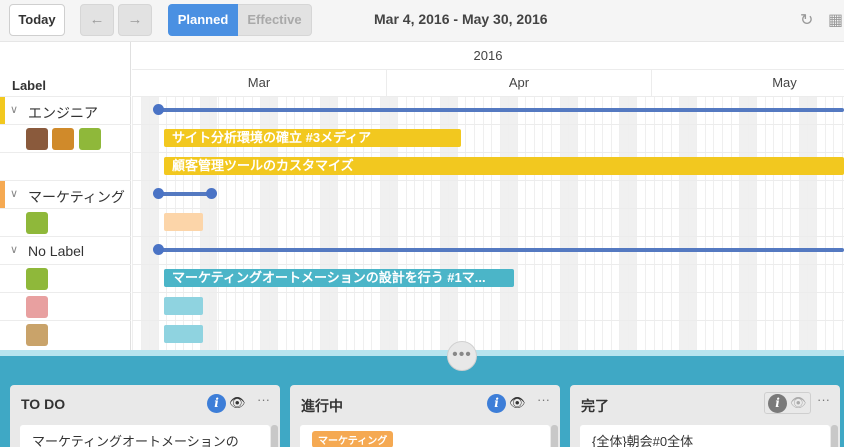  I want to click on schedule-mode-toggle: Planned Effective, so click(240, 20).